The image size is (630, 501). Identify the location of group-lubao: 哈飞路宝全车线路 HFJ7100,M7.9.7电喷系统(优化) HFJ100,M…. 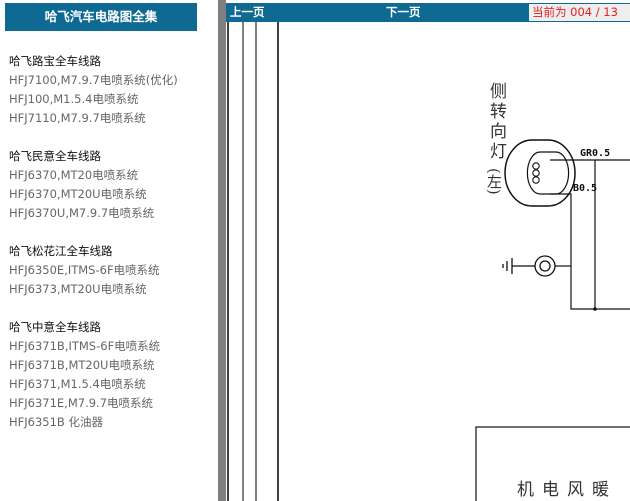
(111, 90).